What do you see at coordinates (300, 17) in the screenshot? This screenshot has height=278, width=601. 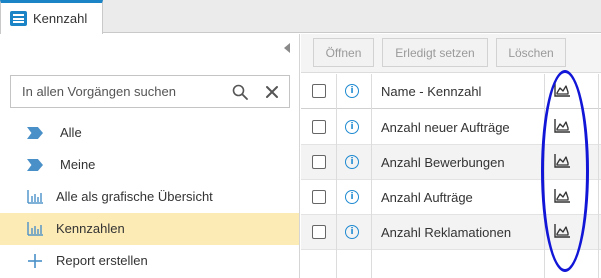 I see `tab-strip: Kennzahl` at bounding box center [300, 17].